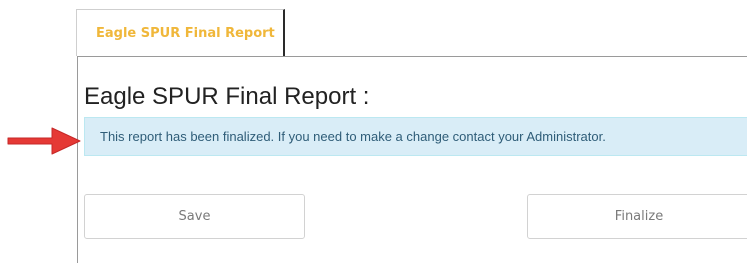 The width and height of the screenshot is (747, 263). What do you see at coordinates (44, 141) in the screenshot?
I see `arrow-right-icon` at bounding box center [44, 141].